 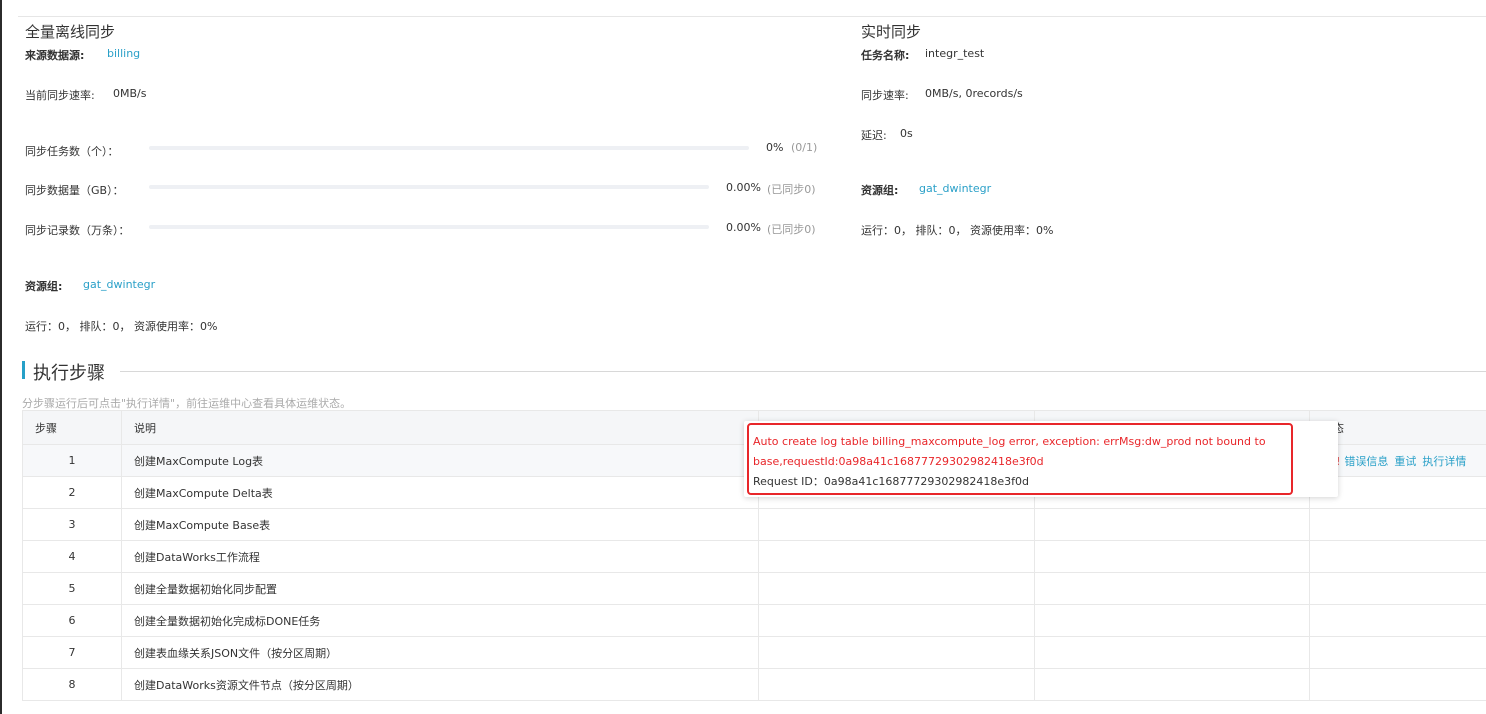 What do you see at coordinates (440, 652) in the screenshot?
I see `step-description: 创建表血缘关系JSON文件（按分区周期）` at bounding box center [440, 652].